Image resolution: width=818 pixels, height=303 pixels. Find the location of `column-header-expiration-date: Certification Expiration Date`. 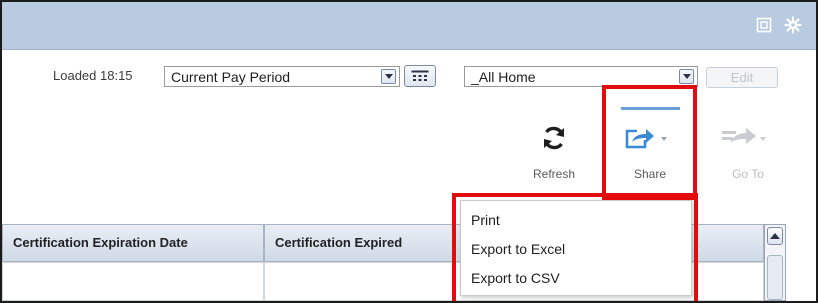

column-header-expiration-date: Certification Expiration Date is located at coordinates (133, 243).